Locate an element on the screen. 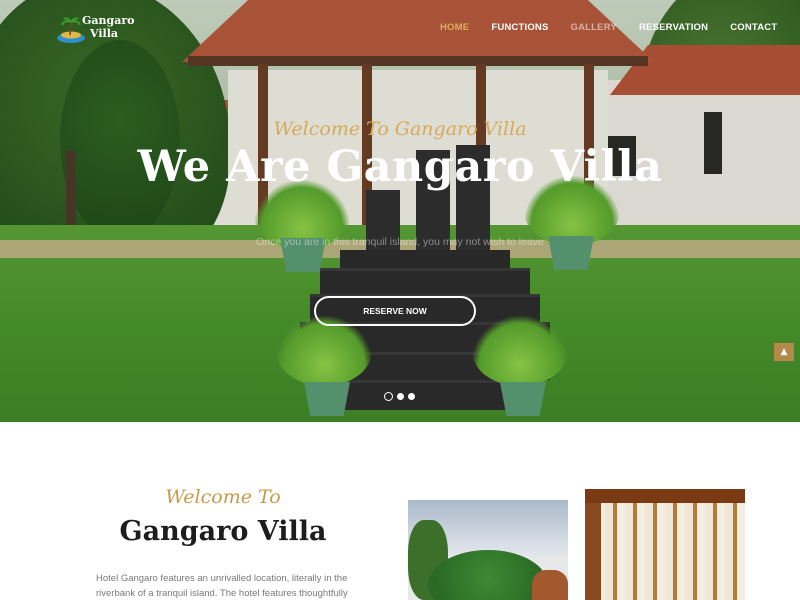 This screenshot has width=800, height=600. logo-line-2: Villa is located at coordinates (104, 33).